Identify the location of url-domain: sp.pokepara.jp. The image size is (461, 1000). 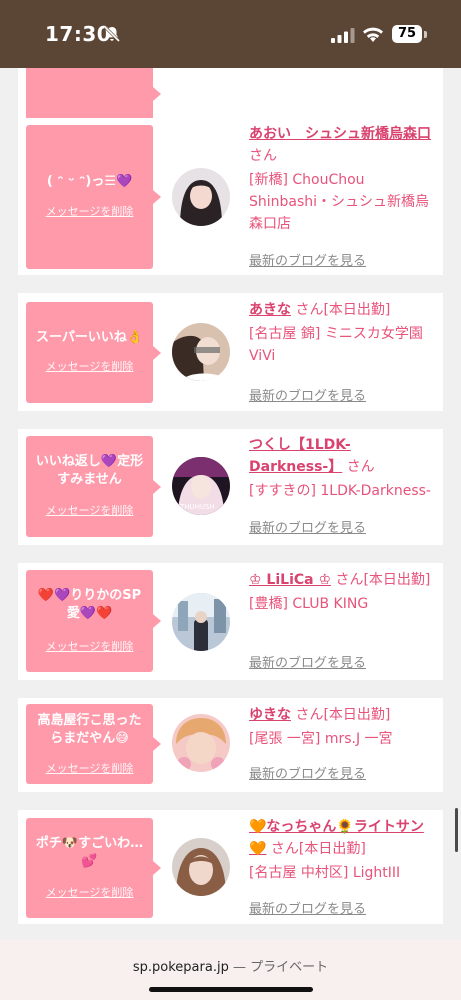
(180, 967).